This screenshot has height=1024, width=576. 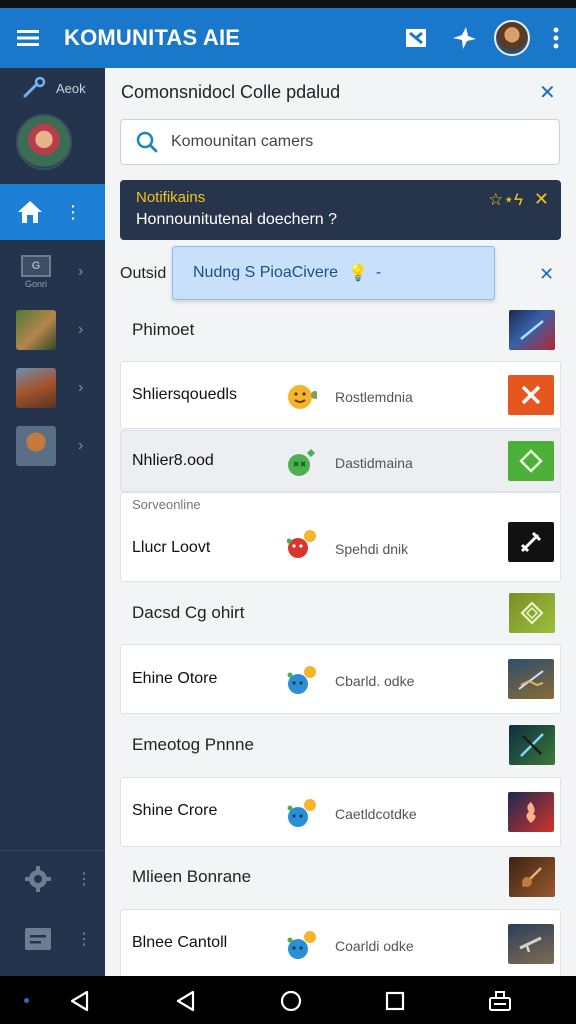 What do you see at coordinates (30, 212) in the screenshot?
I see `home-icon` at bounding box center [30, 212].